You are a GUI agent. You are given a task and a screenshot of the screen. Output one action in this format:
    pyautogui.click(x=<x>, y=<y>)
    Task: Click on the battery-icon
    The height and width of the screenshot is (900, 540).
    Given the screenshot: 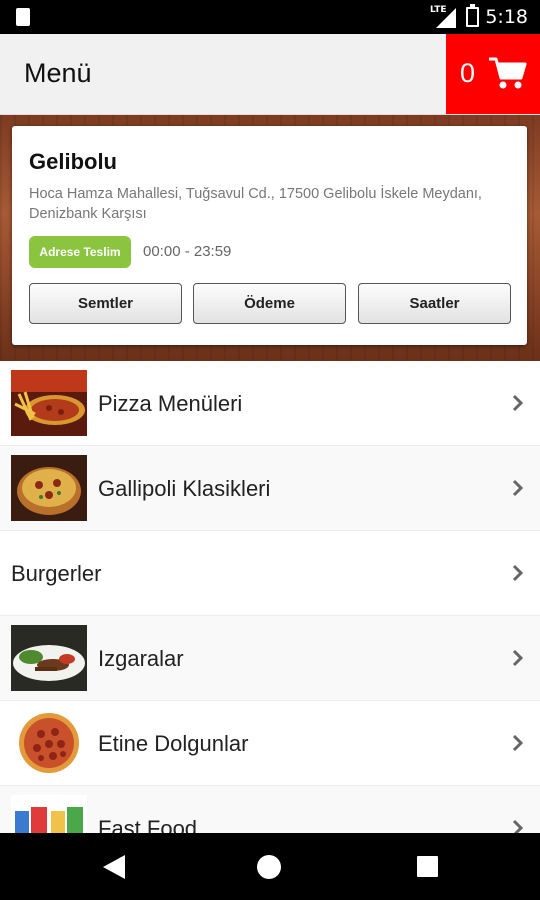 What is the action you would take?
    pyautogui.click(x=472, y=15)
    